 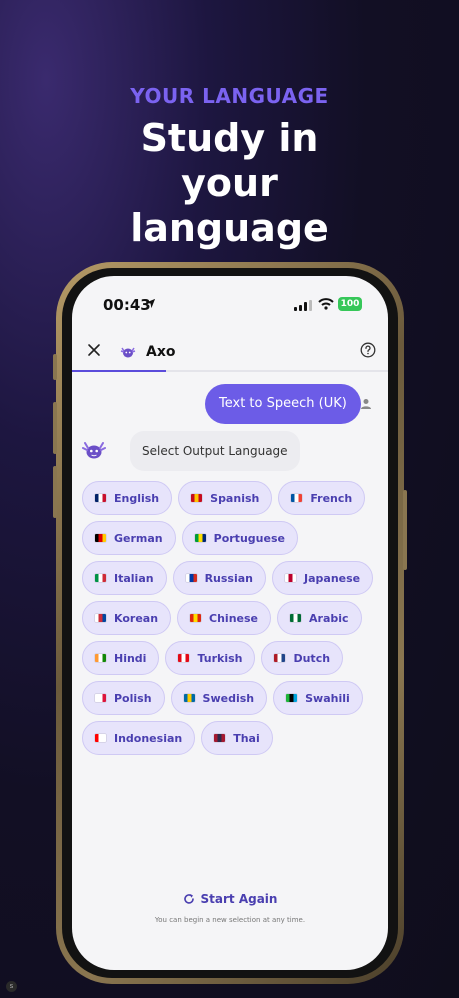 I want to click on french-flag-icon, so click(x=297, y=498).